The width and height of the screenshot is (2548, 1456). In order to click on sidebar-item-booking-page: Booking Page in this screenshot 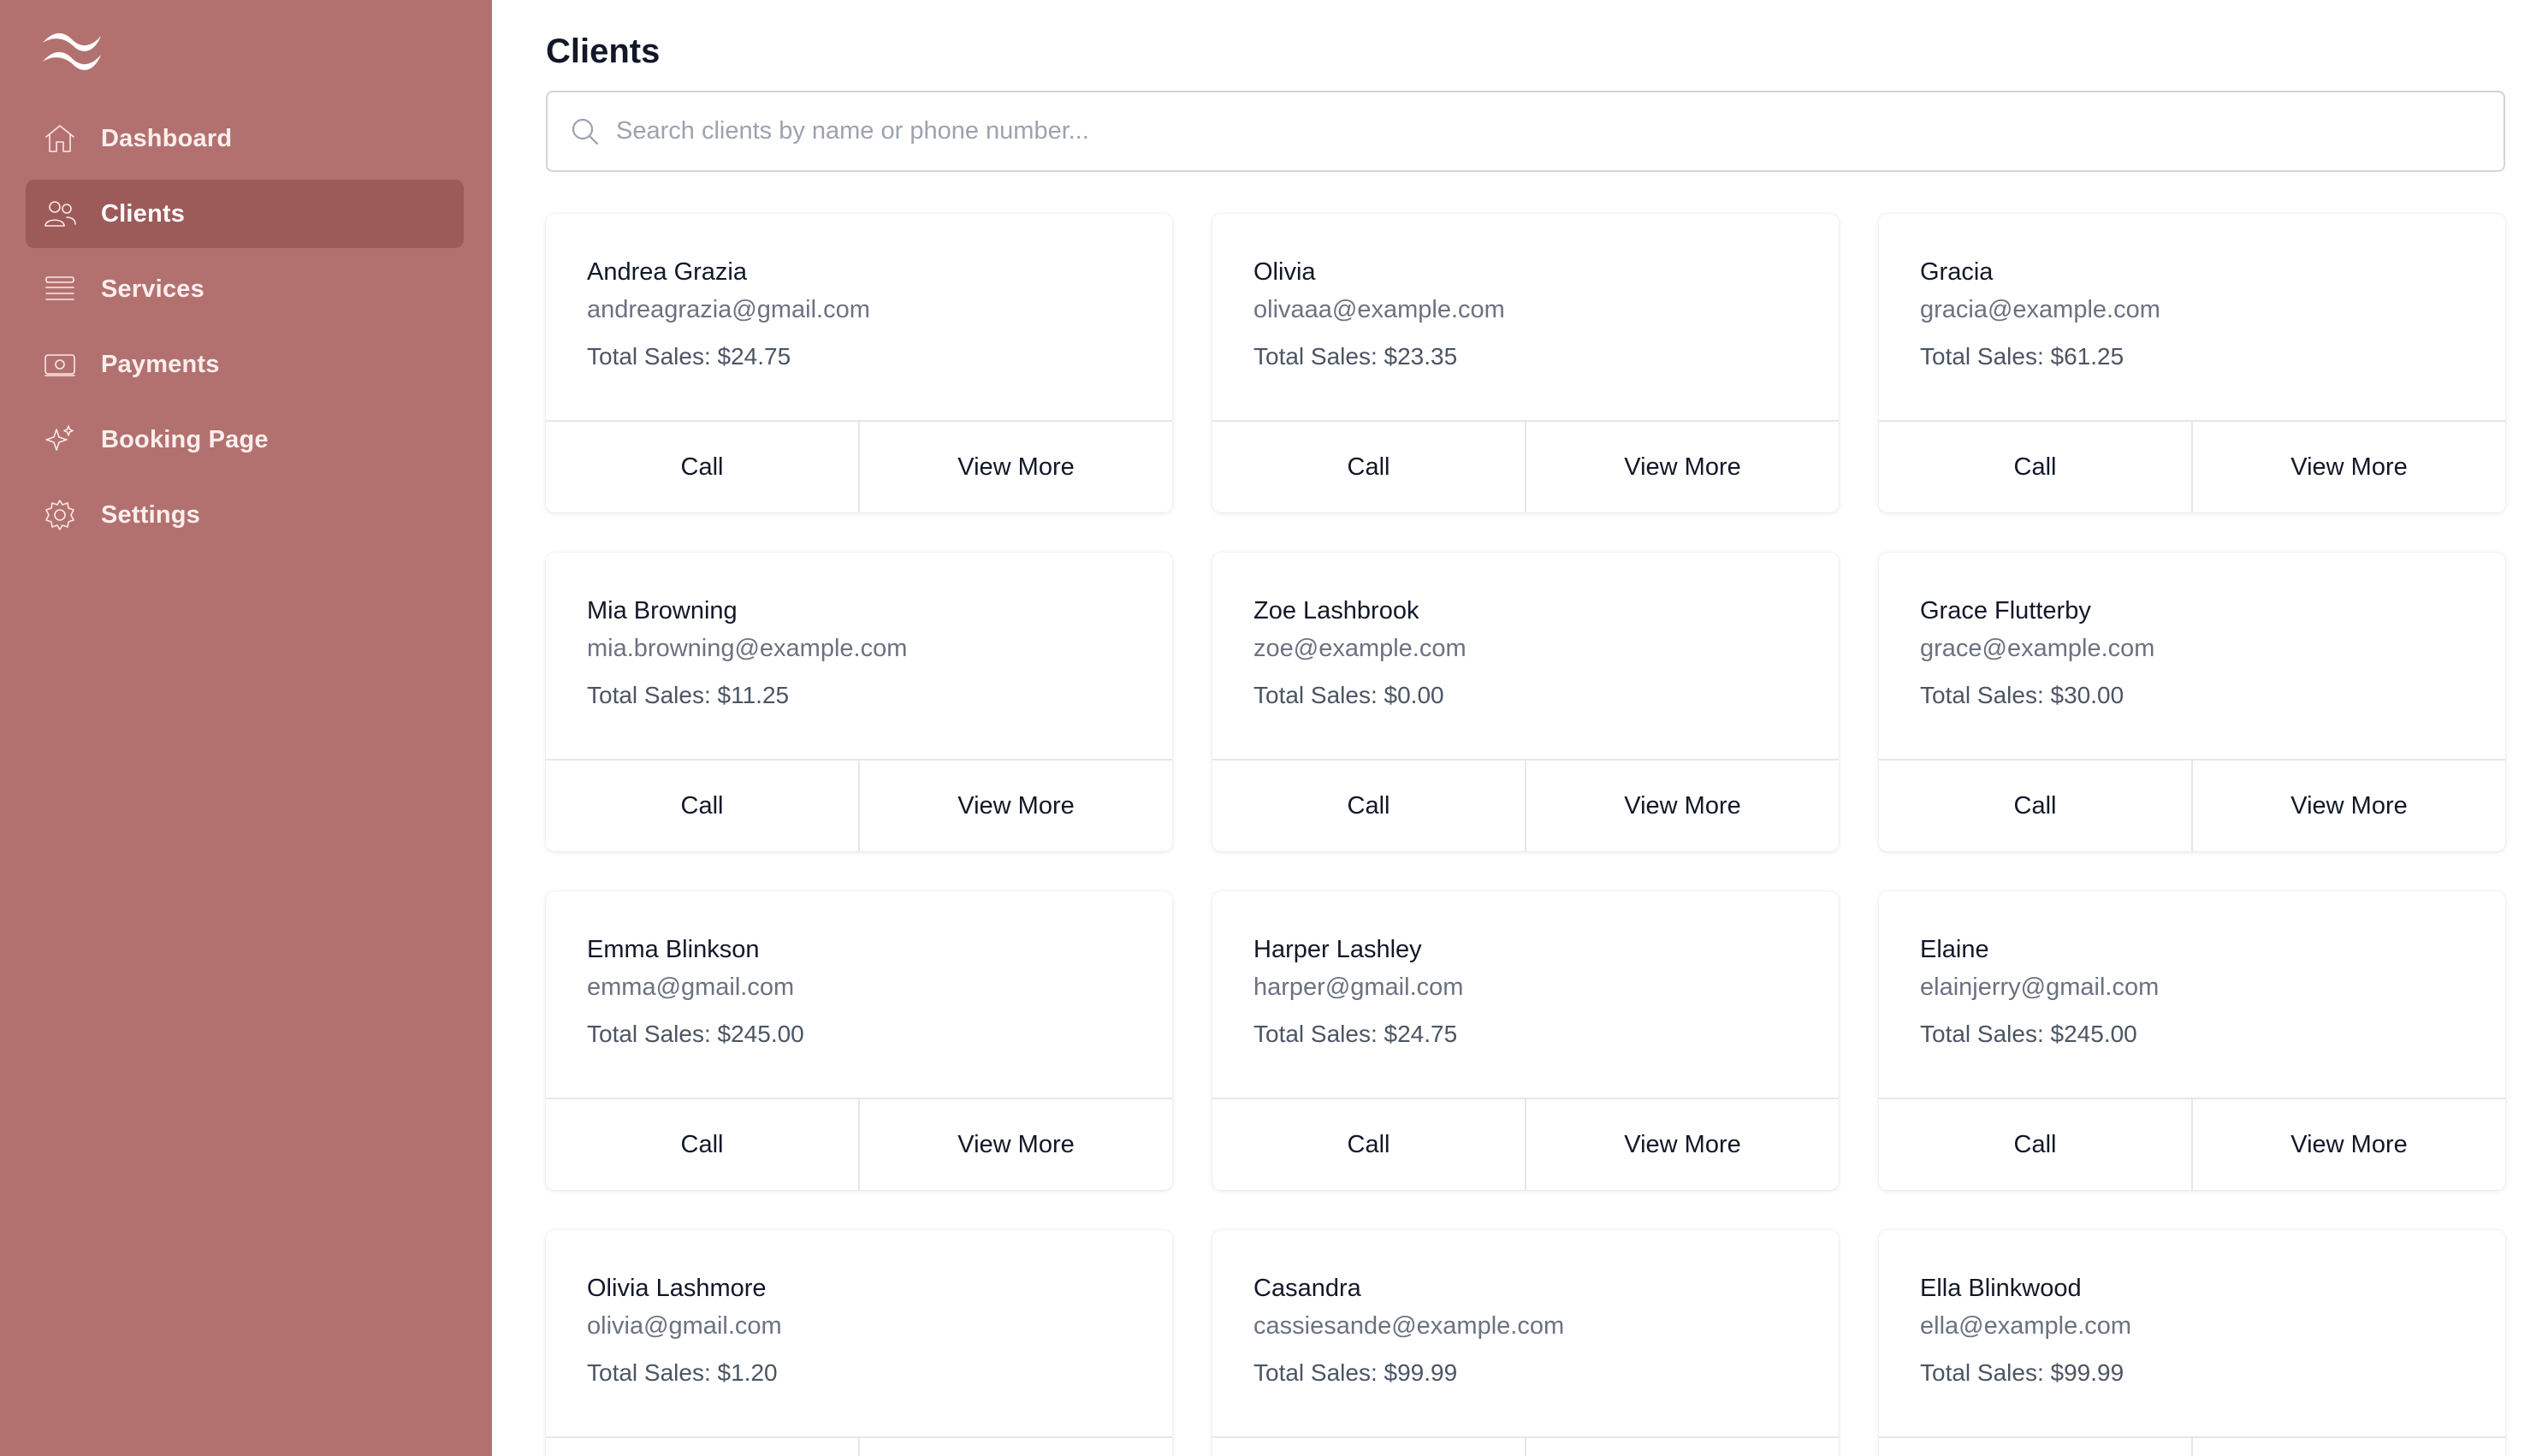, I will do `click(245, 439)`.